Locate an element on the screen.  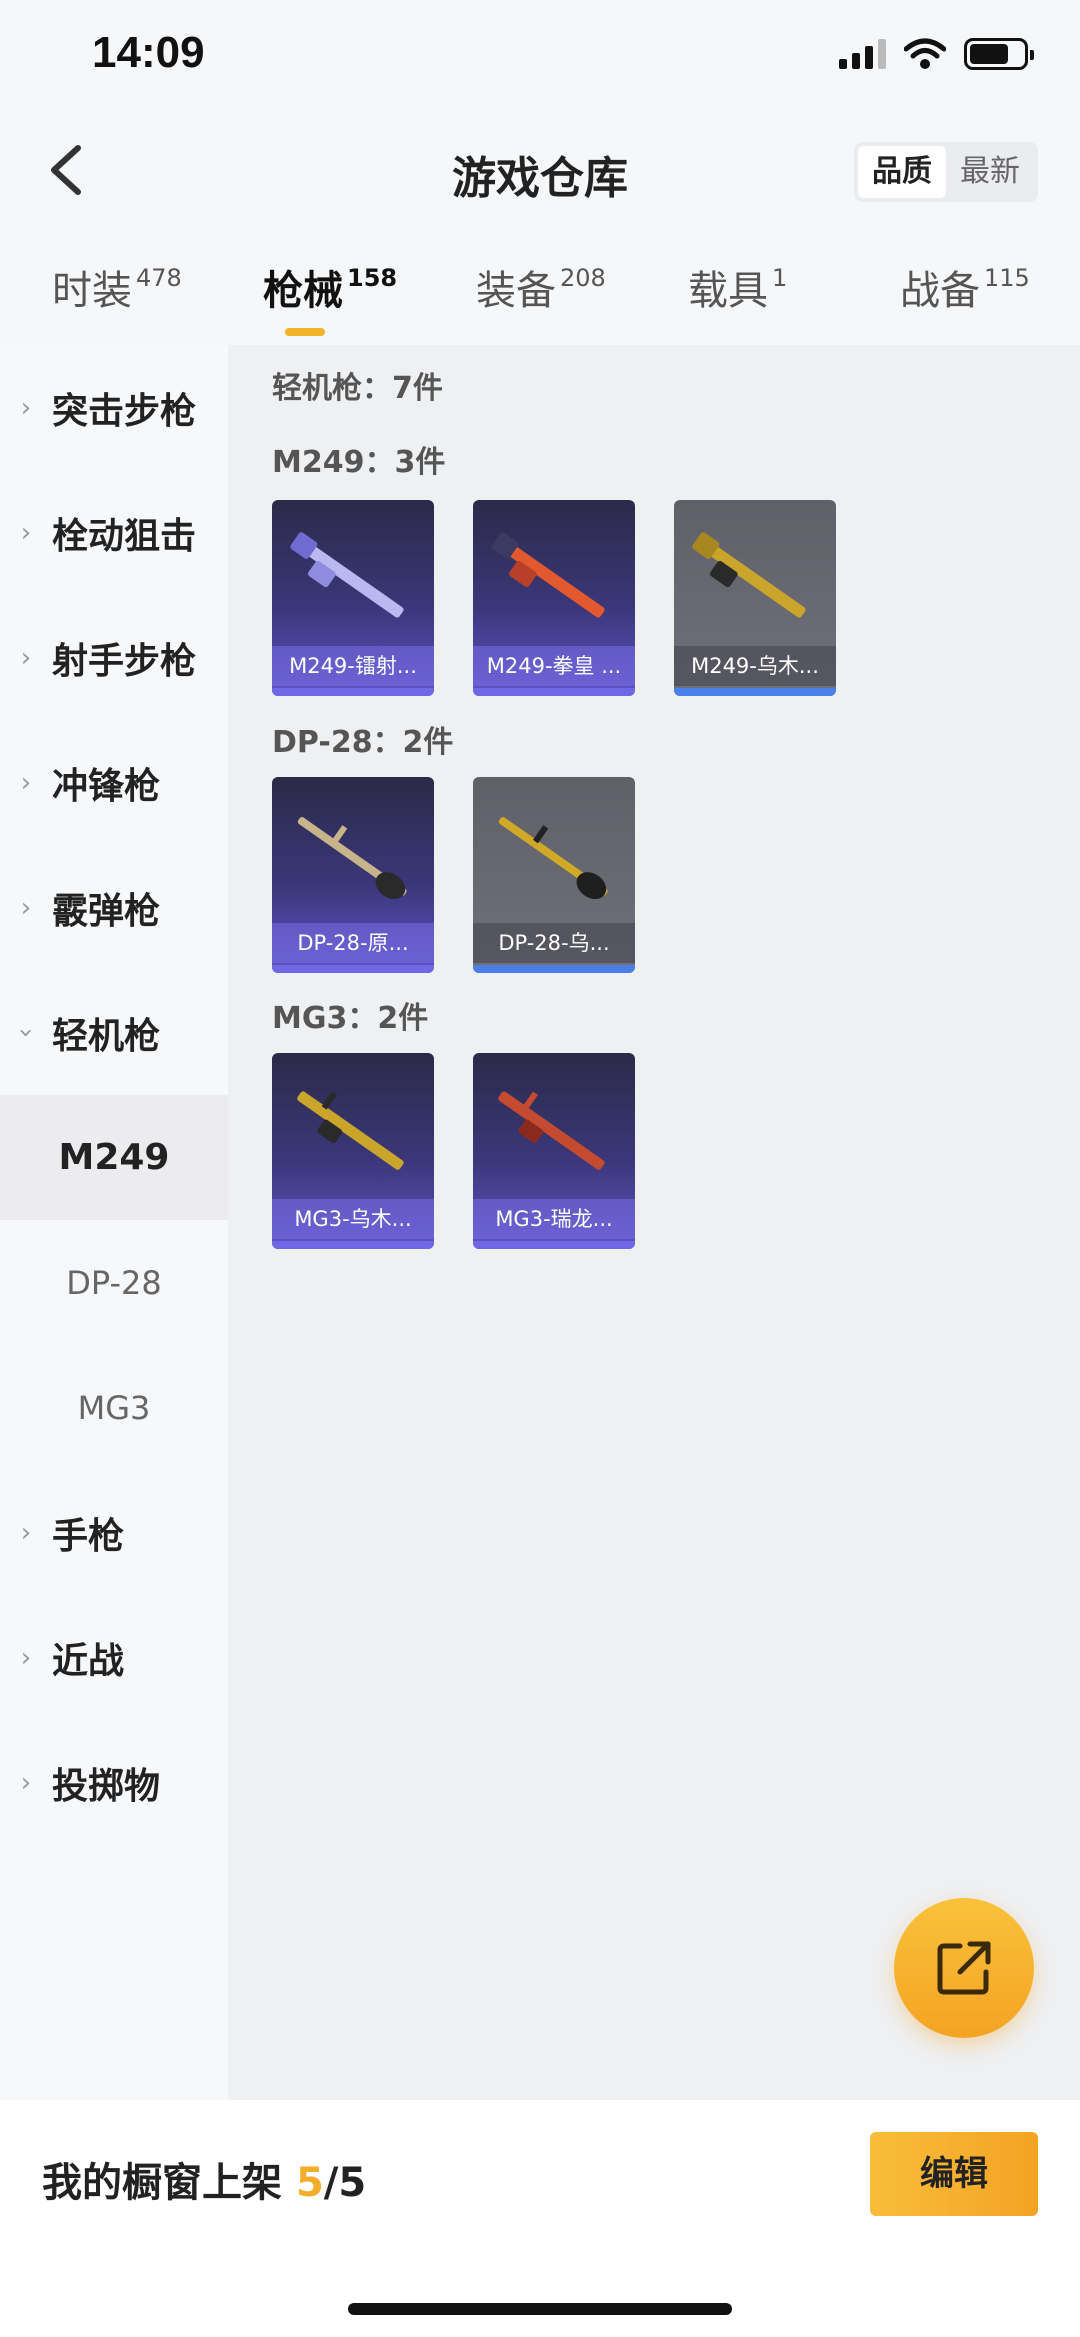
group-title-mg3: MG3：2件 is located at coordinates (350, 1018).